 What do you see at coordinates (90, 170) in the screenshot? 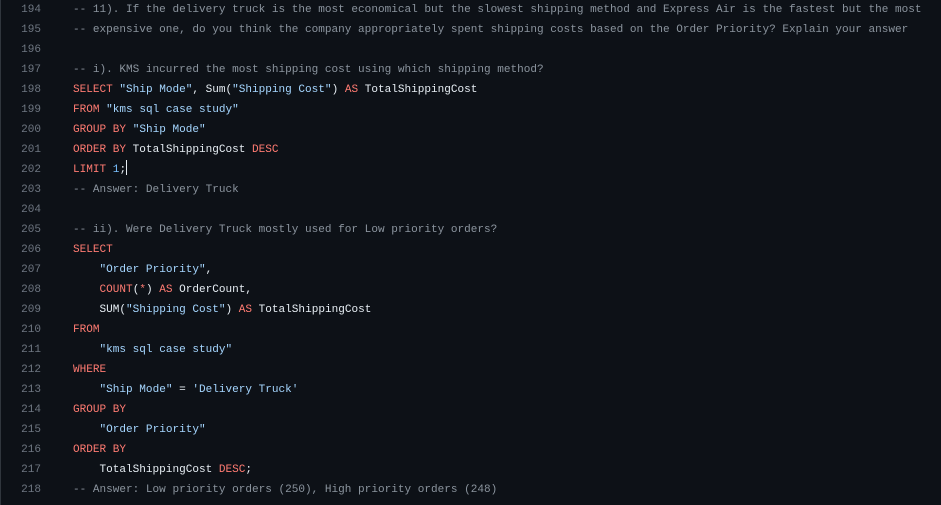
I see `keyword-token: LIMIT` at bounding box center [90, 170].